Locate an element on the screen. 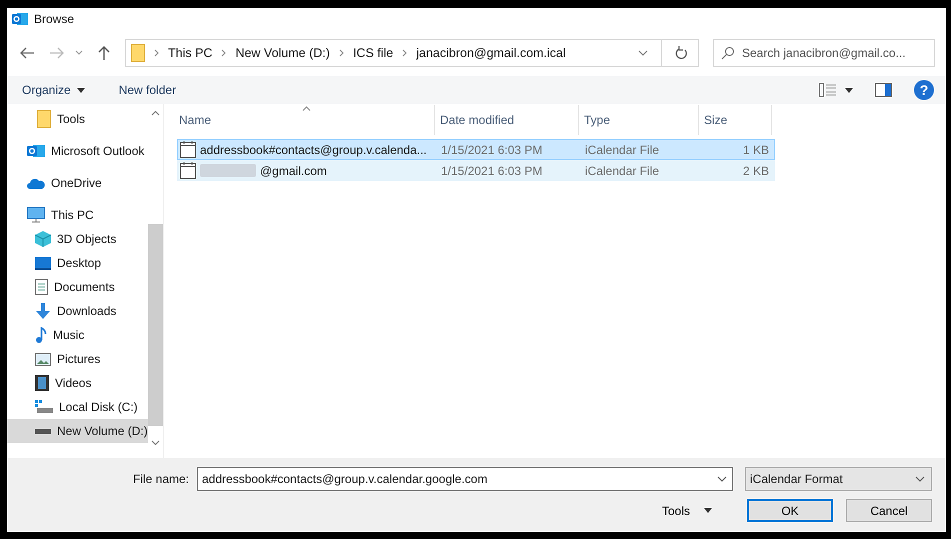 This screenshot has height=539, width=951. document-icon is located at coordinates (41, 287).